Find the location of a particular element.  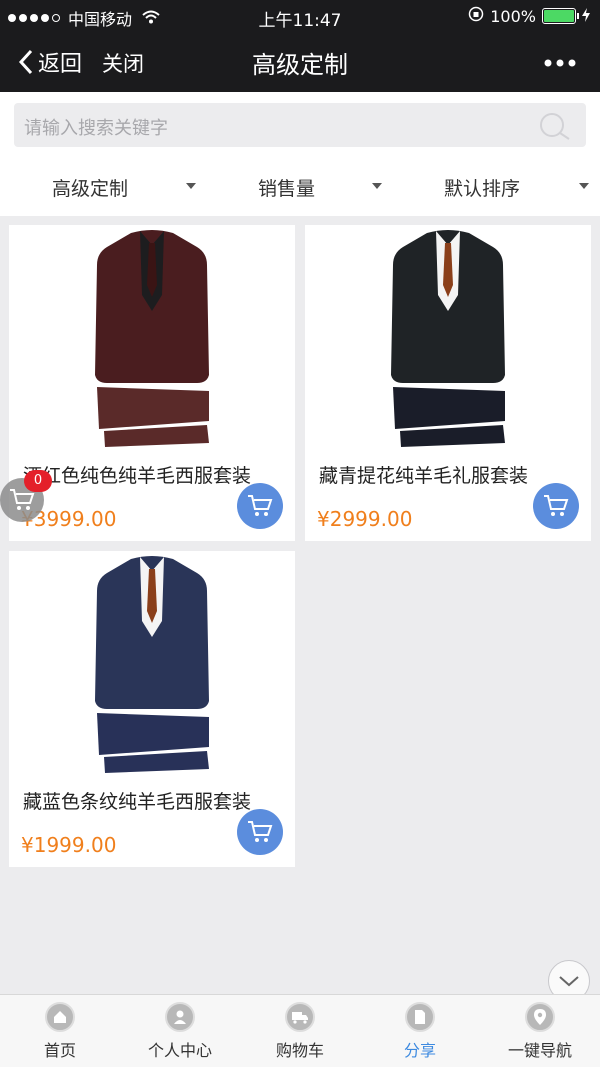

location-pin-icon is located at coordinates (540, 1017).